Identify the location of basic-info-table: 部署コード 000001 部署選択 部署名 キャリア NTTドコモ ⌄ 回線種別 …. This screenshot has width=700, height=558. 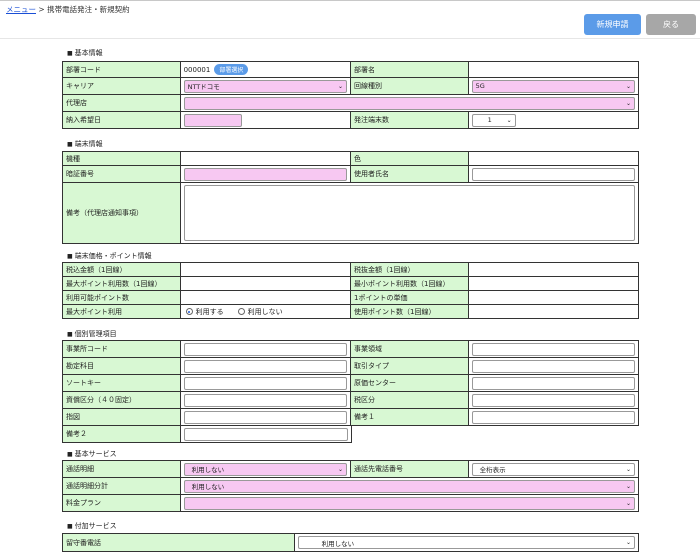
(350, 95).